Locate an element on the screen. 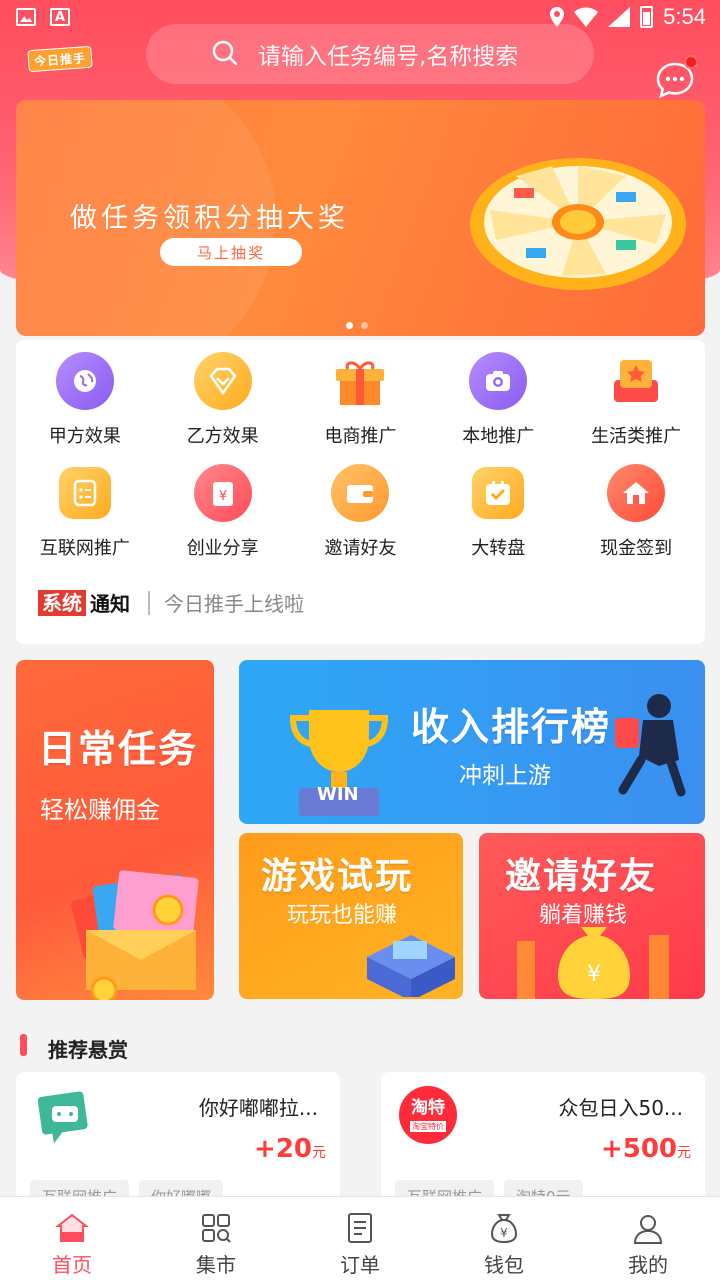 The height and width of the screenshot is (1280, 720). category-label: 互联网推广 is located at coordinates (84, 548).